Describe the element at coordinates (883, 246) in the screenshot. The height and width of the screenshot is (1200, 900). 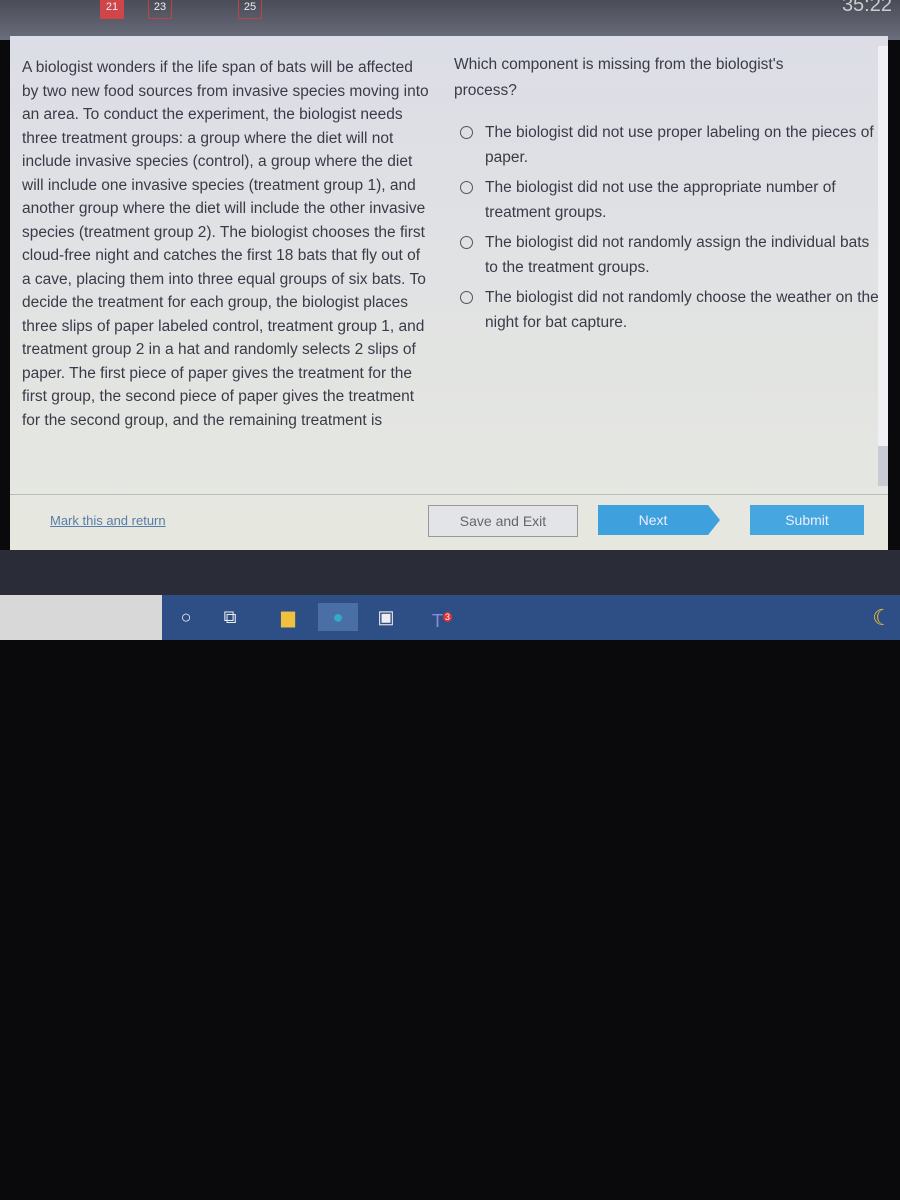
I see `scrollbar-thumb` at that location.